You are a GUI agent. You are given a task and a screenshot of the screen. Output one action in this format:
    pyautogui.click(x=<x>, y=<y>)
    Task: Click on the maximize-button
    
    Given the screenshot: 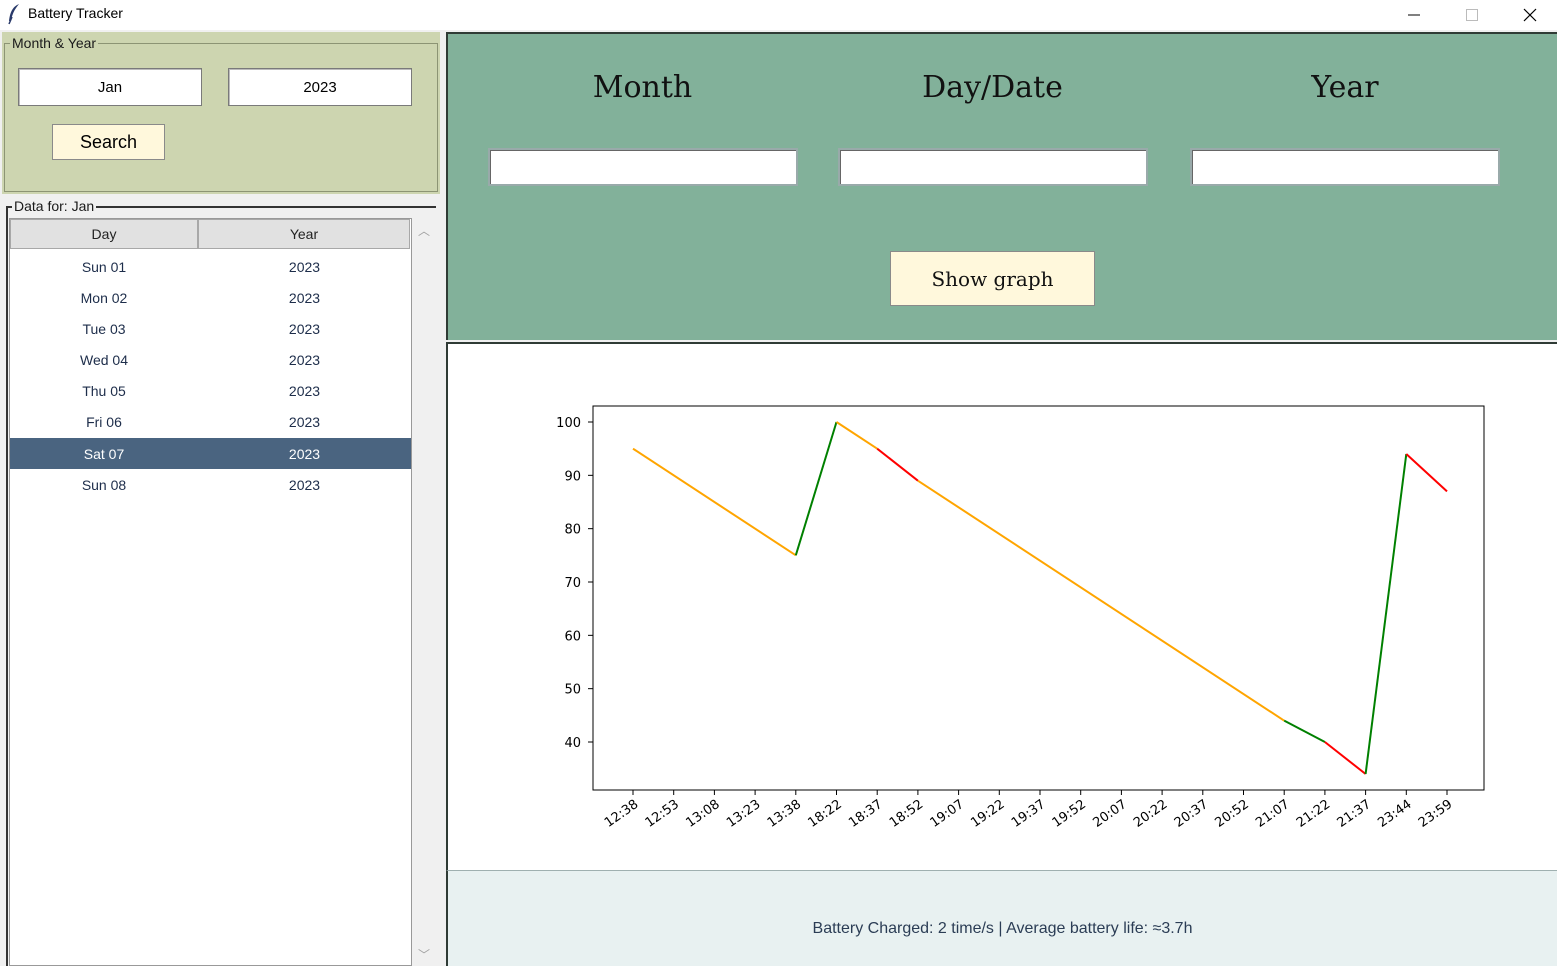 What is the action you would take?
    pyautogui.click(x=1472, y=15)
    